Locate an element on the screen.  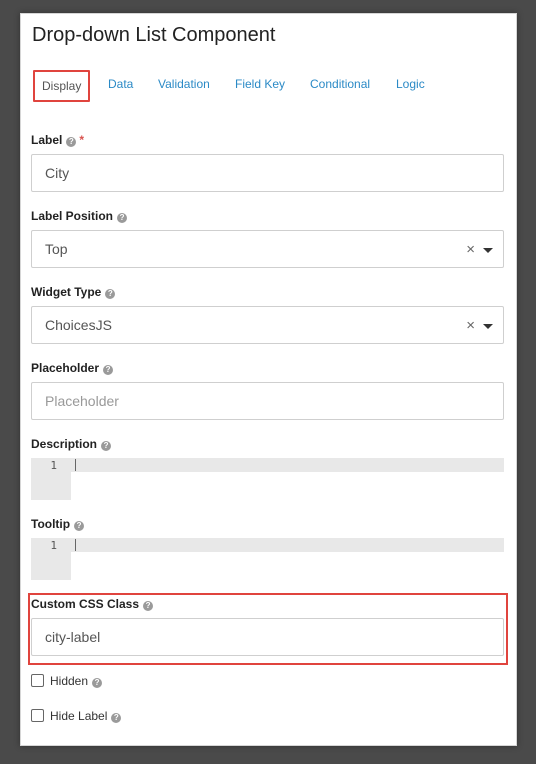
description-editor: 1 is located at coordinates (267, 479).